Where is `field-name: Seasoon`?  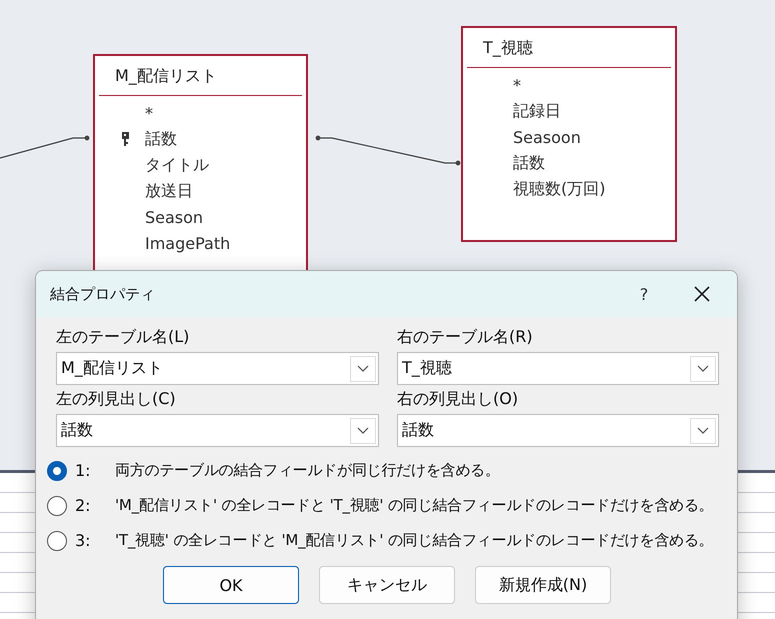
field-name: Seasoon is located at coordinates (547, 137).